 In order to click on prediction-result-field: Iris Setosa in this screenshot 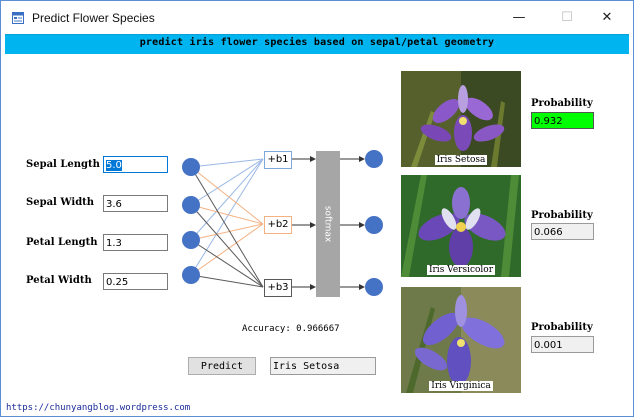, I will do `click(323, 366)`.